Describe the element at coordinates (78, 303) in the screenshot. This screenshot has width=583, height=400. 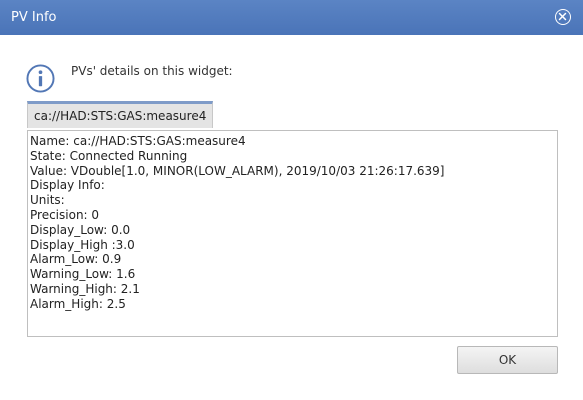
I see `detail-line-alarm-high: Alarm_High: 2.5` at that location.